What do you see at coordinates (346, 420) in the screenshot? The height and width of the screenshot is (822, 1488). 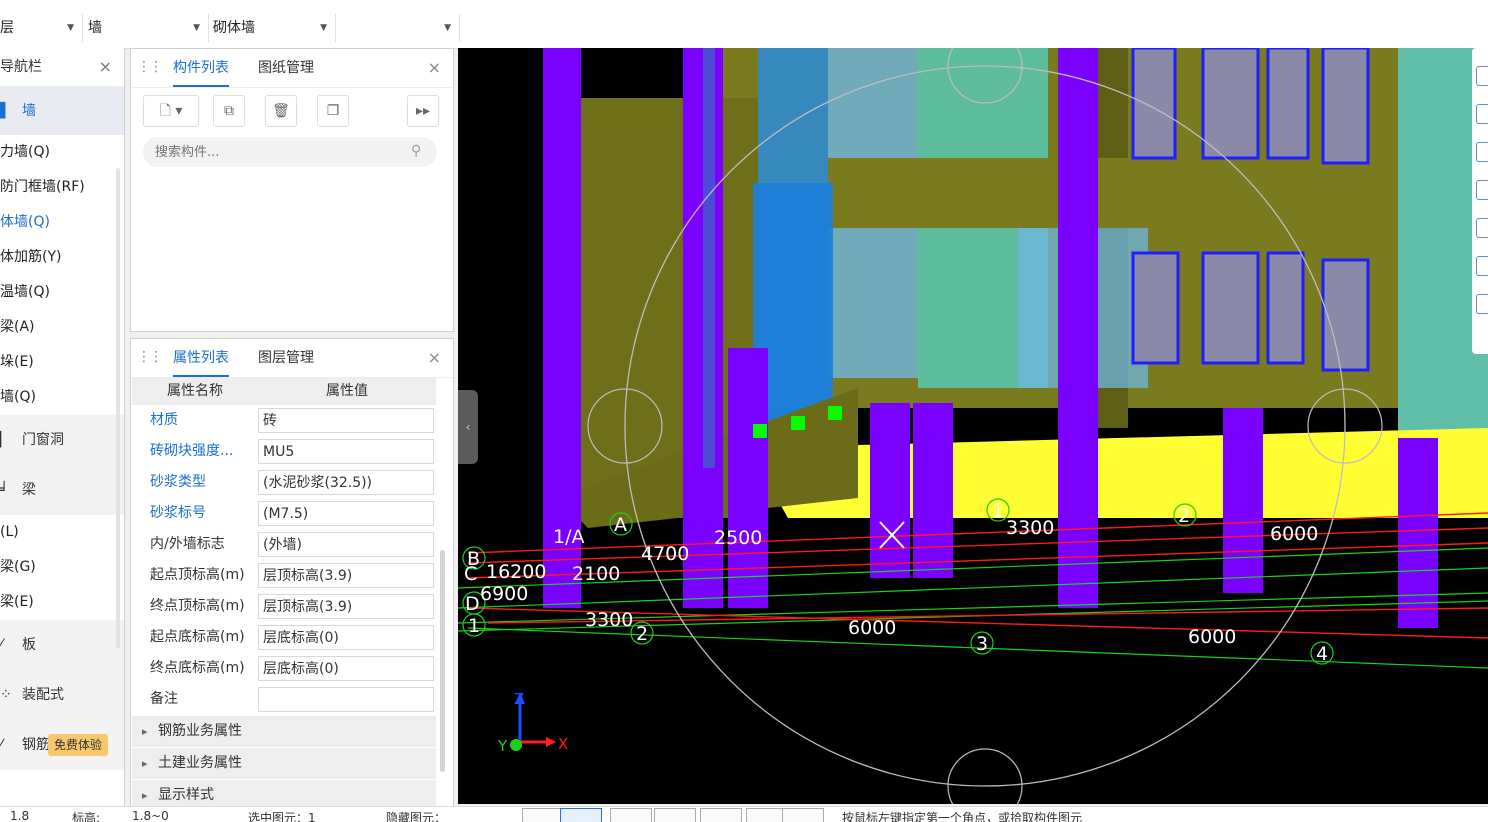 I see `property-value-field: 砖` at bounding box center [346, 420].